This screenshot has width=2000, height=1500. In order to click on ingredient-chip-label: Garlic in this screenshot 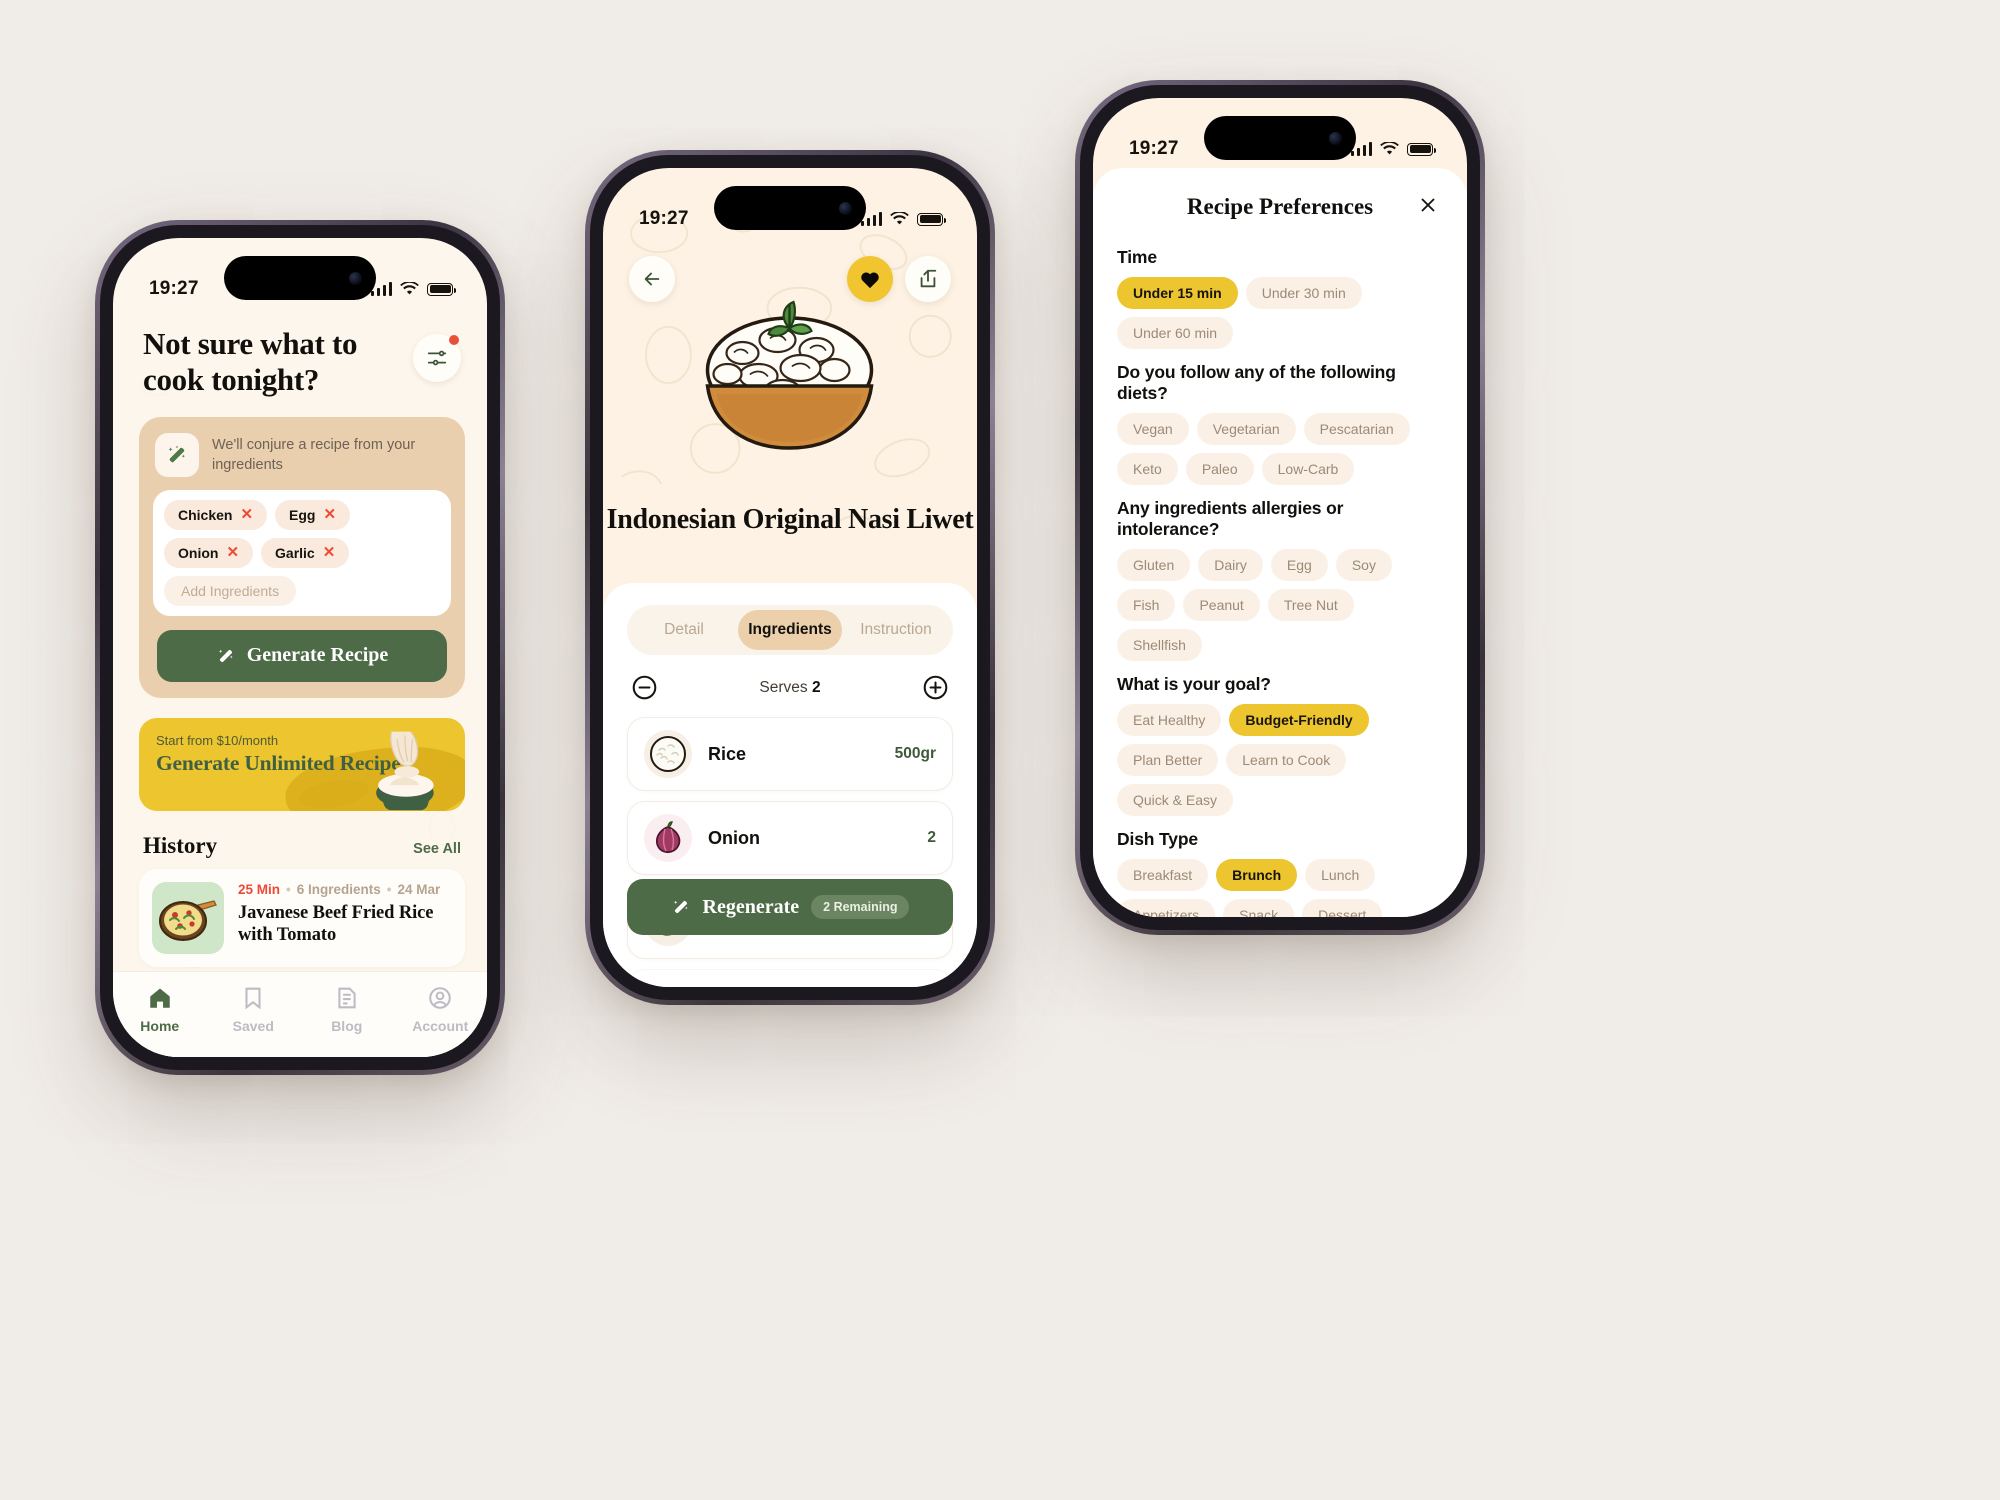, I will do `click(295, 552)`.